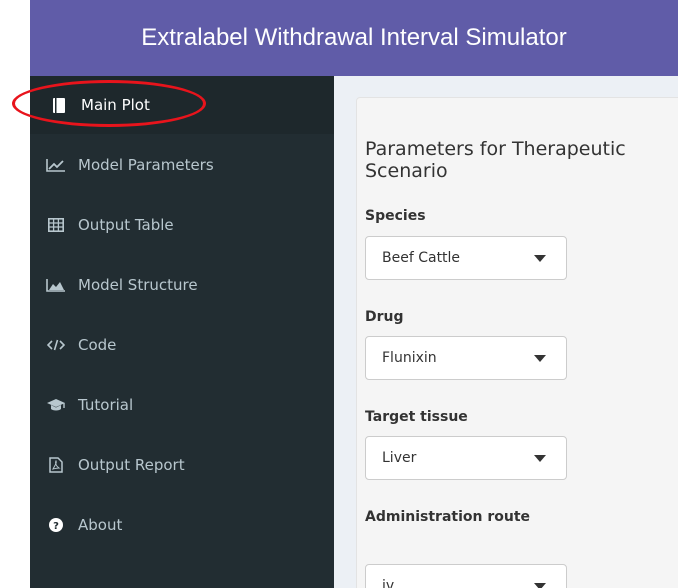 This screenshot has width=678, height=588. I want to click on app-header: Extralabel Withdrawal Interval Simulator, so click(354, 38).